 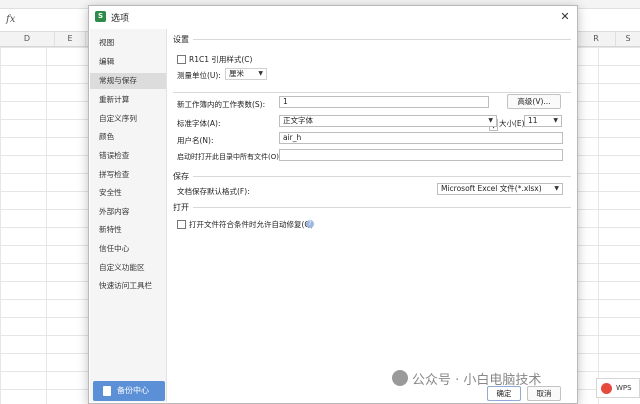 What do you see at coordinates (333, 17) in the screenshot?
I see `dialog-titlebar: S 选项 ✕` at bounding box center [333, 17].